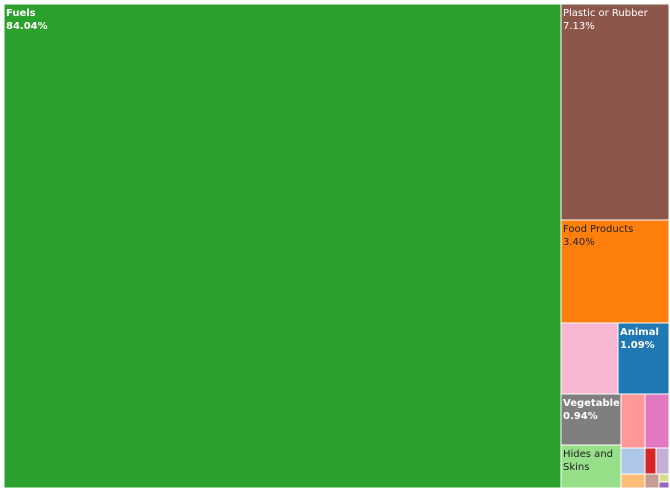  I want to click on tile-value-label: 84.04%, so click(27, 26).